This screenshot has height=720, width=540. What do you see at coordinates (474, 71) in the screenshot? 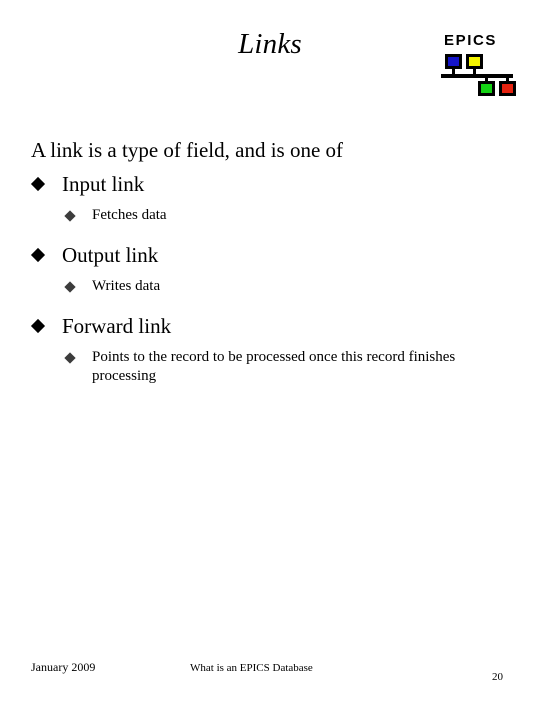
I see `stem-yellow` at bounding box center [474, 71].